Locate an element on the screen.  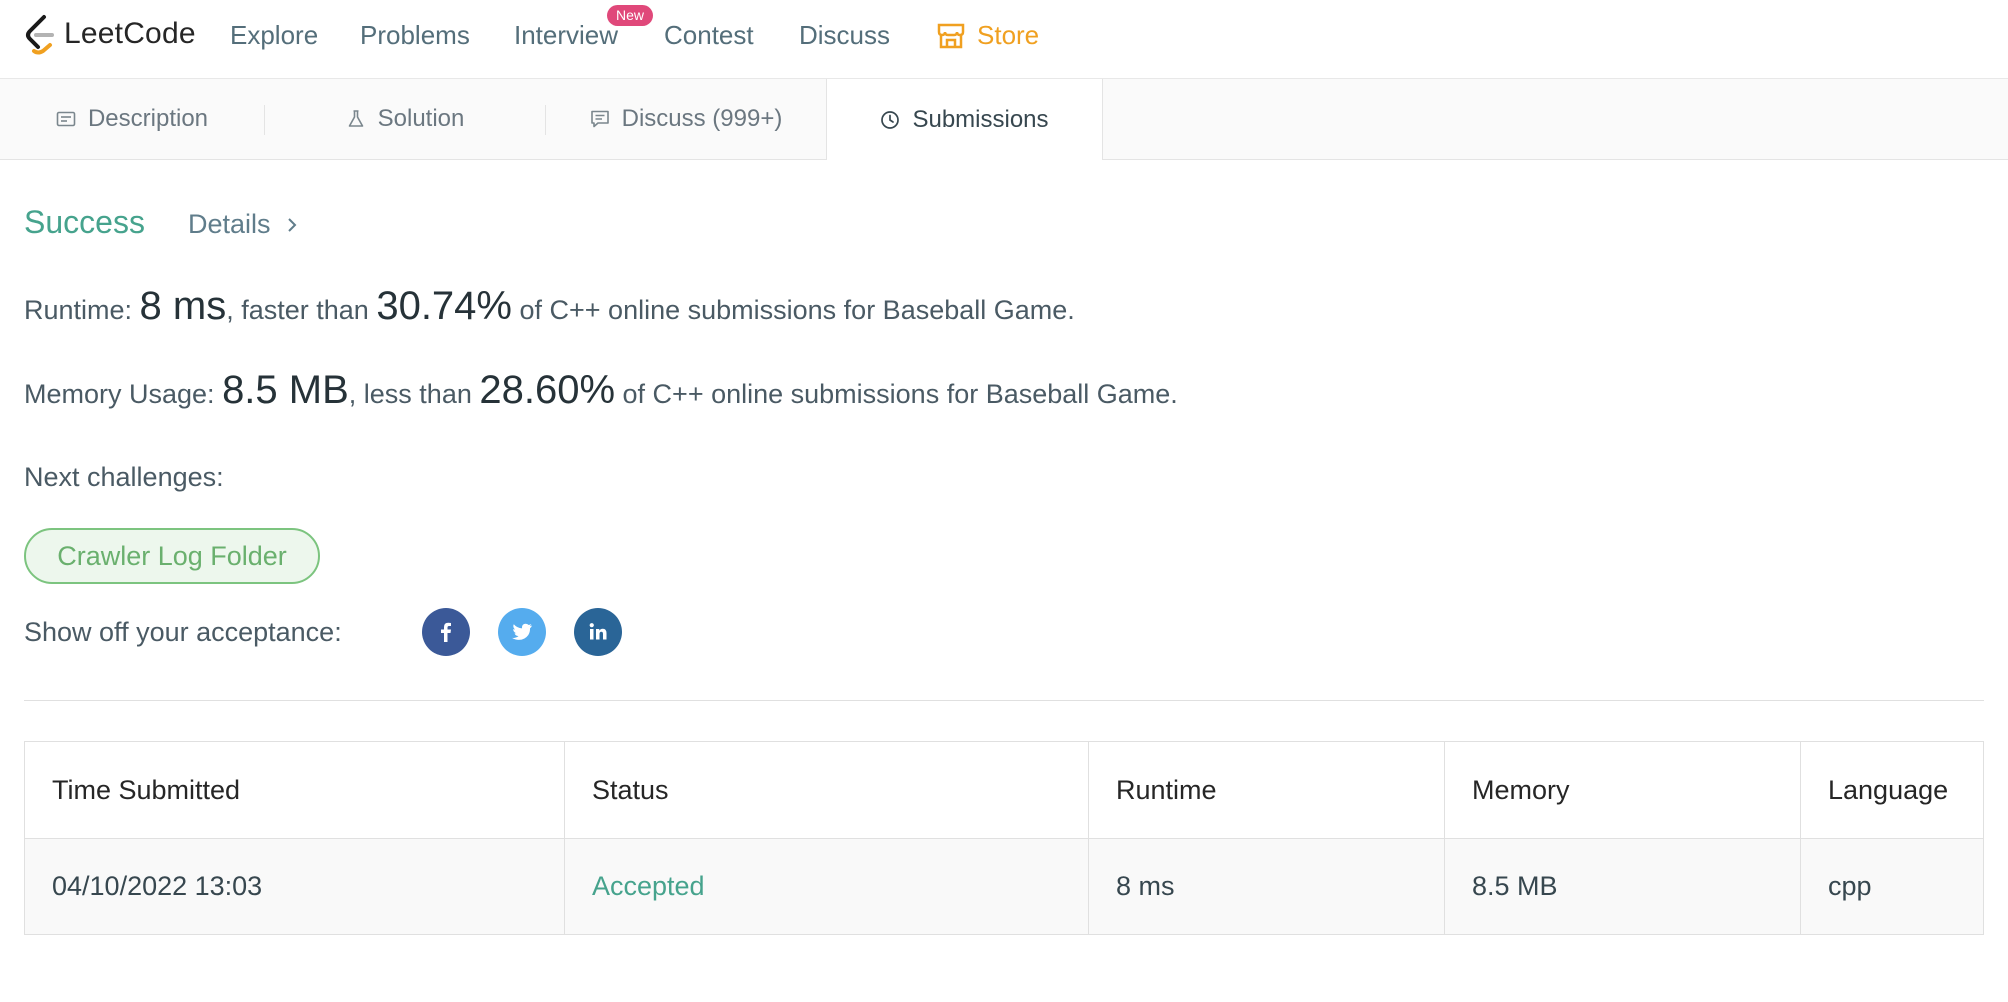
memory-mid-text: , less than is located at coordinates (414, 394).